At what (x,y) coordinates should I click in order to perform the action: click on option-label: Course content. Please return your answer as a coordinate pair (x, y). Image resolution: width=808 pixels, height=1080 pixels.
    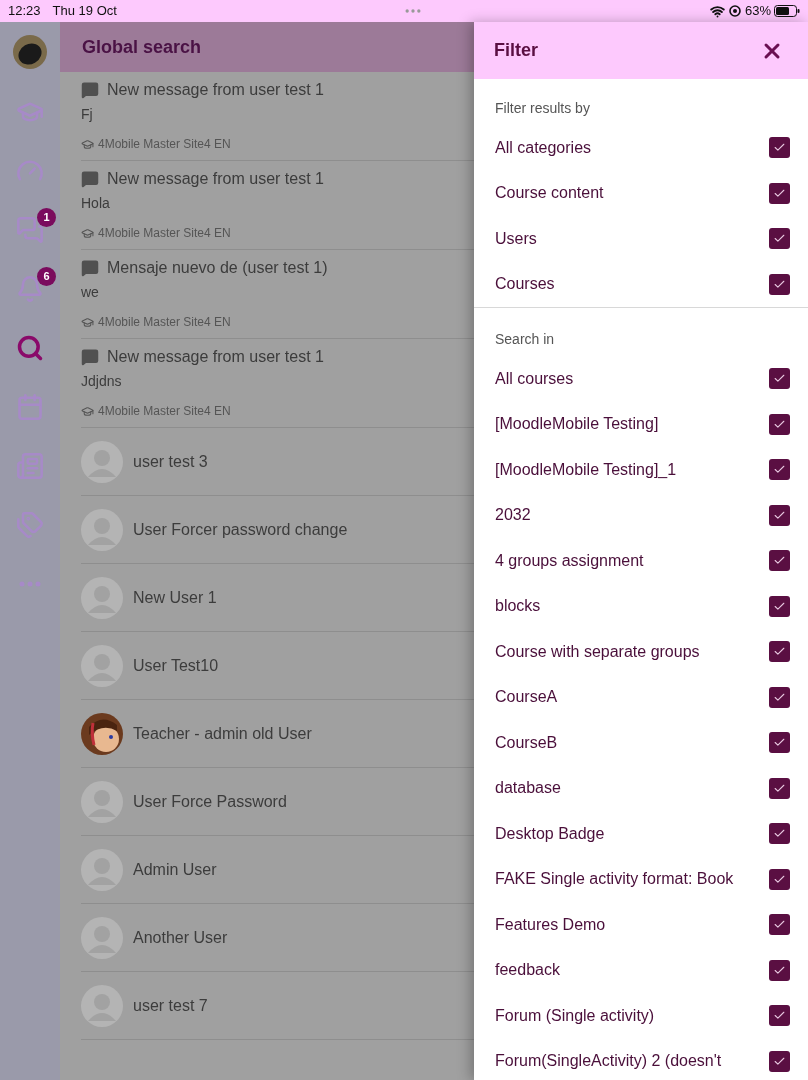
    Looking at the image, I should click on (549, 193).